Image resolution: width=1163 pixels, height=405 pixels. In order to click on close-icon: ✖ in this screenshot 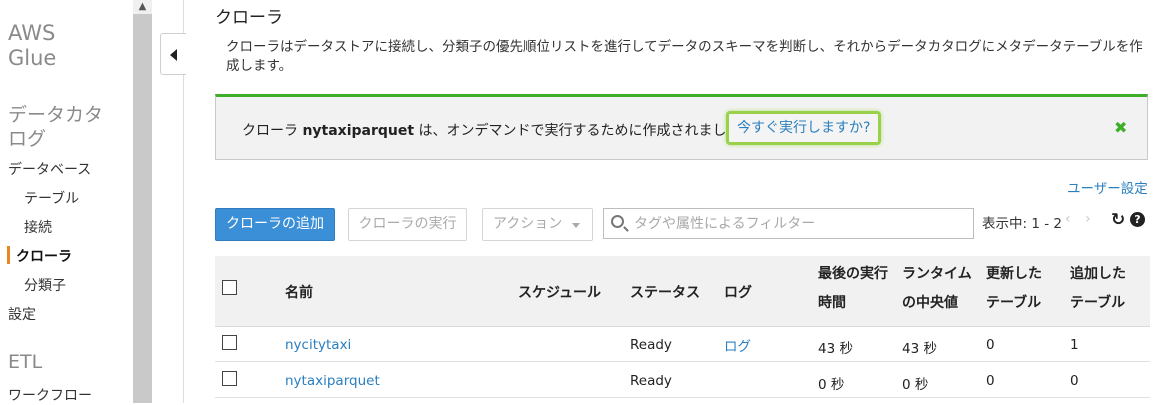, I will do `click(1120, 127)`.